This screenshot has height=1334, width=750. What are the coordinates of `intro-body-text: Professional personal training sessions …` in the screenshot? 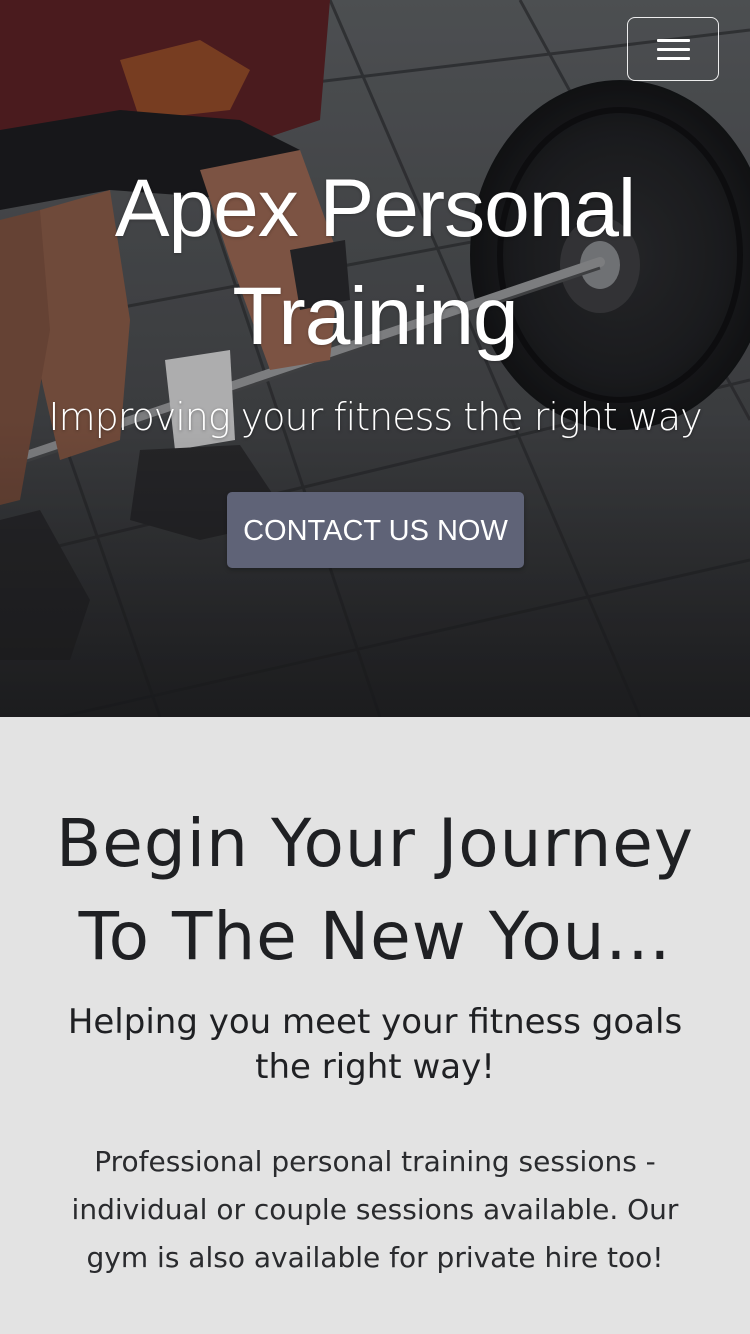 It's located at (375, 1209).